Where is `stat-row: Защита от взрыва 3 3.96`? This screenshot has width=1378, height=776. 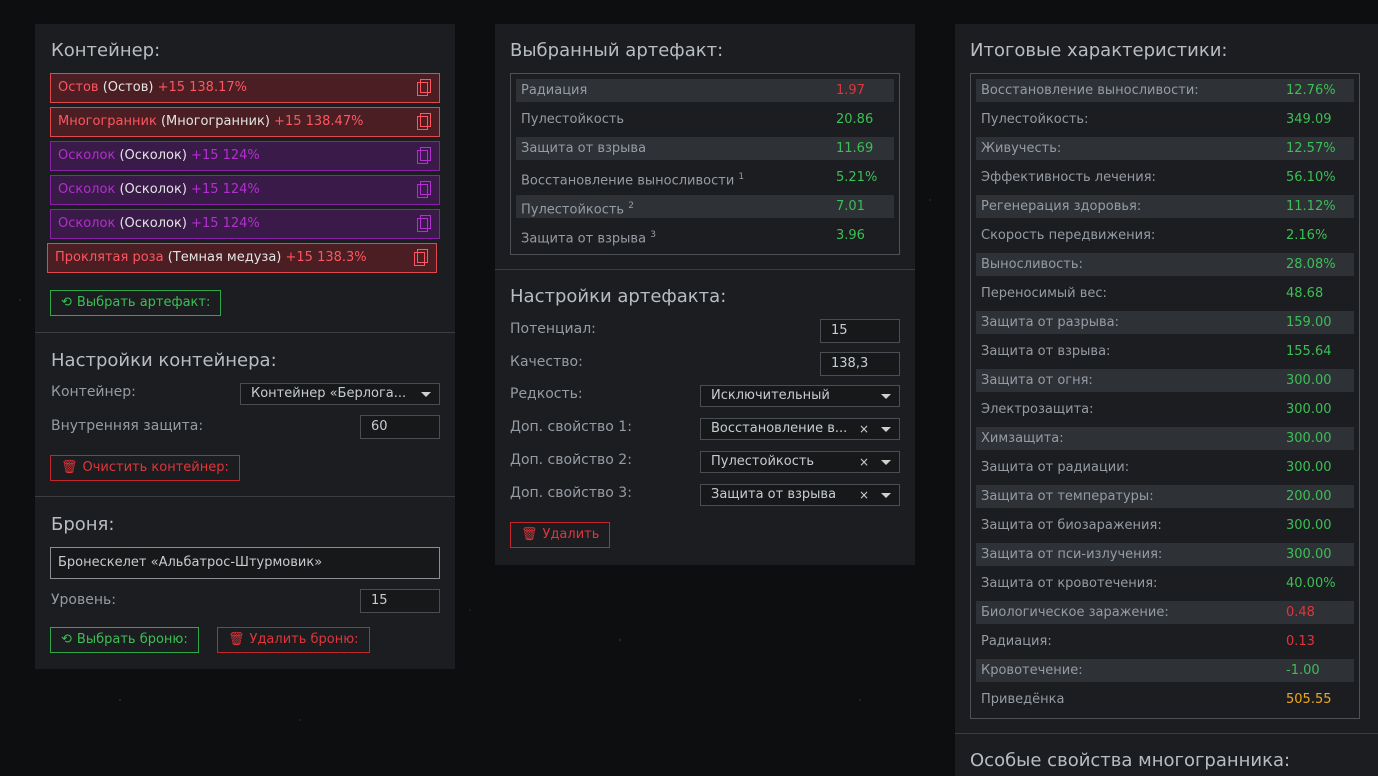
stat-row: Защита от взрыва 3 3.96 is located at coordinates (705, 235).